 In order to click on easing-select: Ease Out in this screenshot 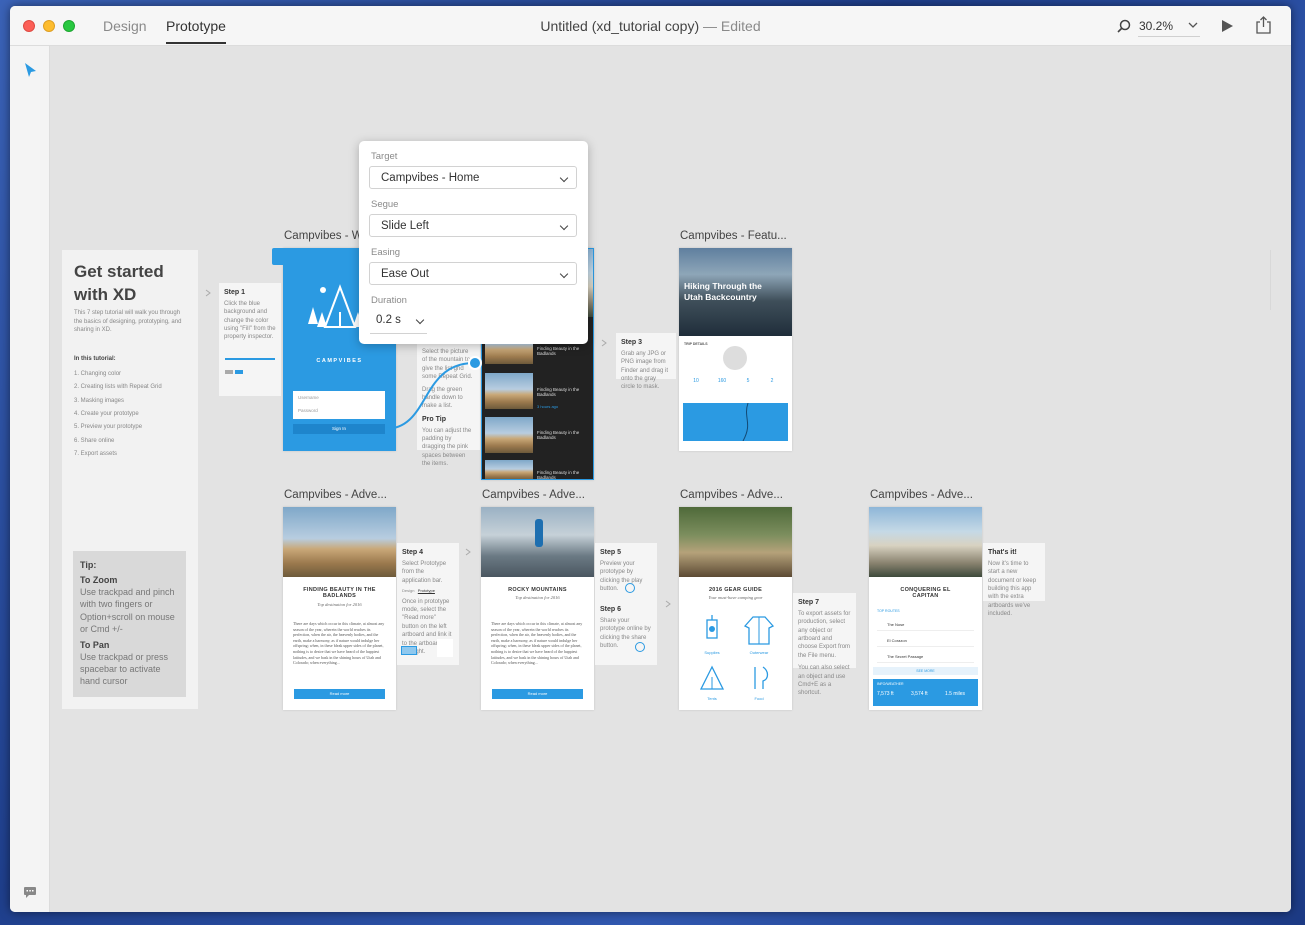, I will do `click(473, 273)`.